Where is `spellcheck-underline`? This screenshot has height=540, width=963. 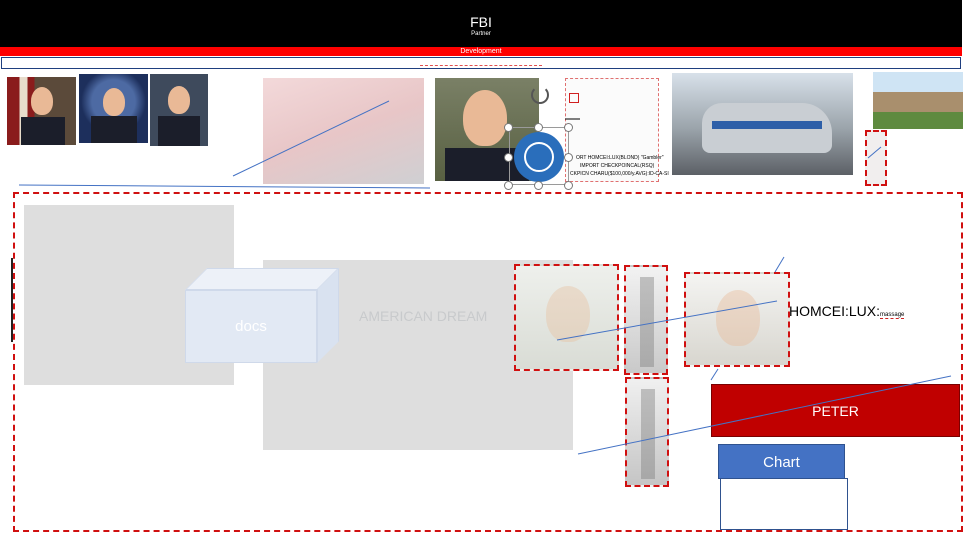 spellcheck-underline is located at coordinates (481, 63).